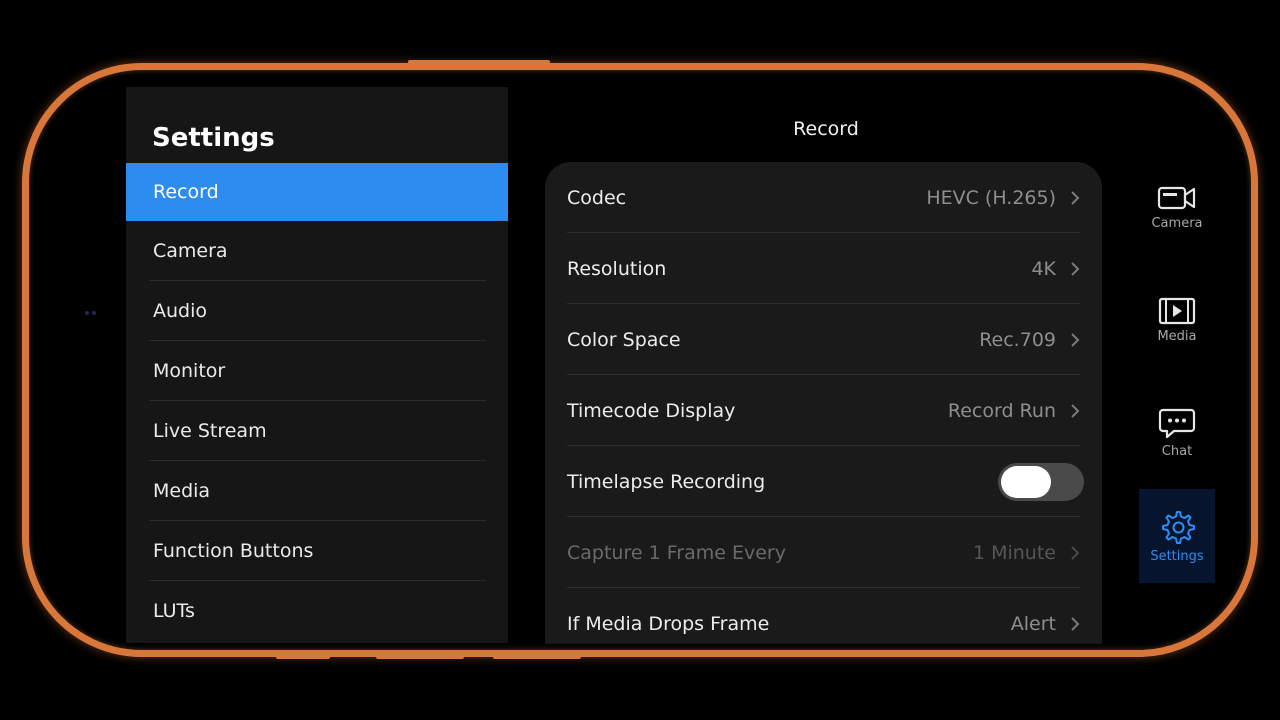  I want to click on row-label: If Media Drops Frame, so click(668, 623).